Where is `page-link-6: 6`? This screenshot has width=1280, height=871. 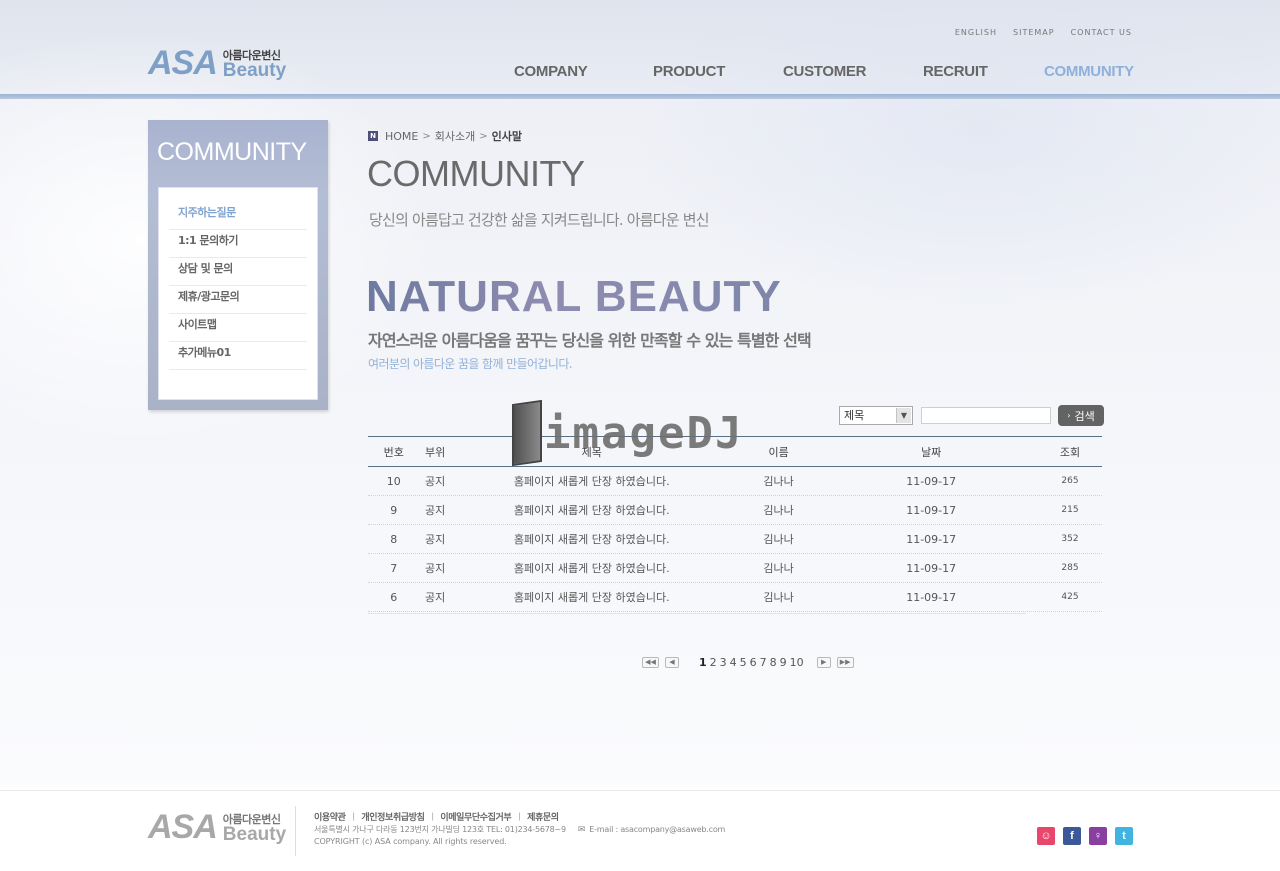
page-link-6: 6 is located at coordinates (753, 662).